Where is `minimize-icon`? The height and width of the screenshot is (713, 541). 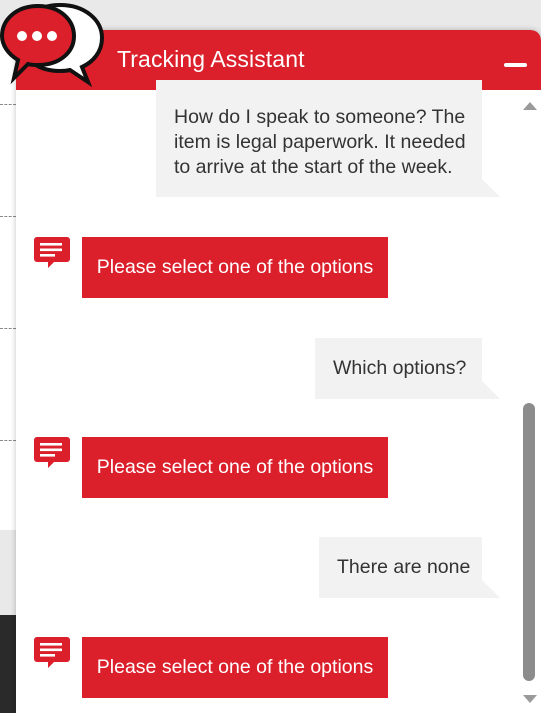 minimize-icon is located at coordinates (515, 65).